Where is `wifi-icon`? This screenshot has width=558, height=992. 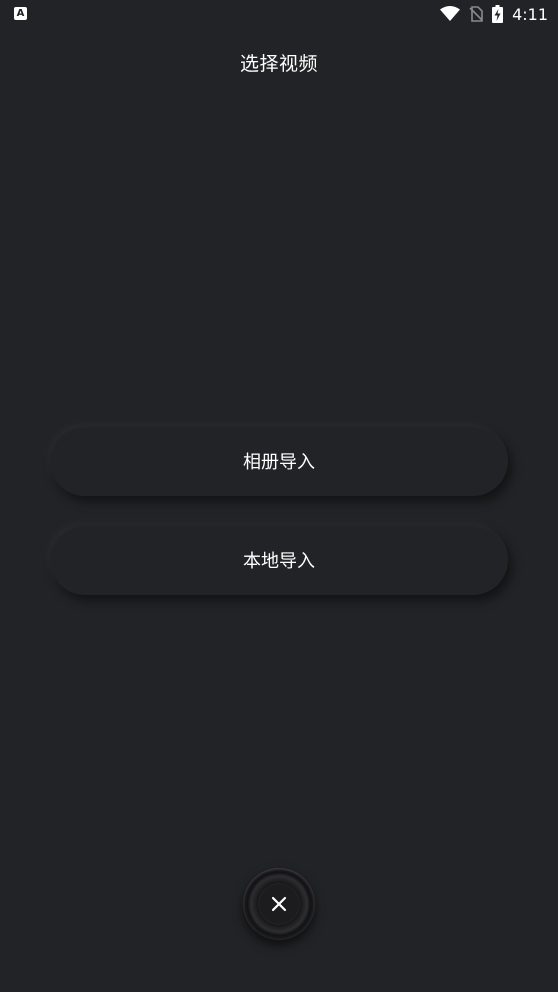
wifi-icon is located at coordinates (450, 13).